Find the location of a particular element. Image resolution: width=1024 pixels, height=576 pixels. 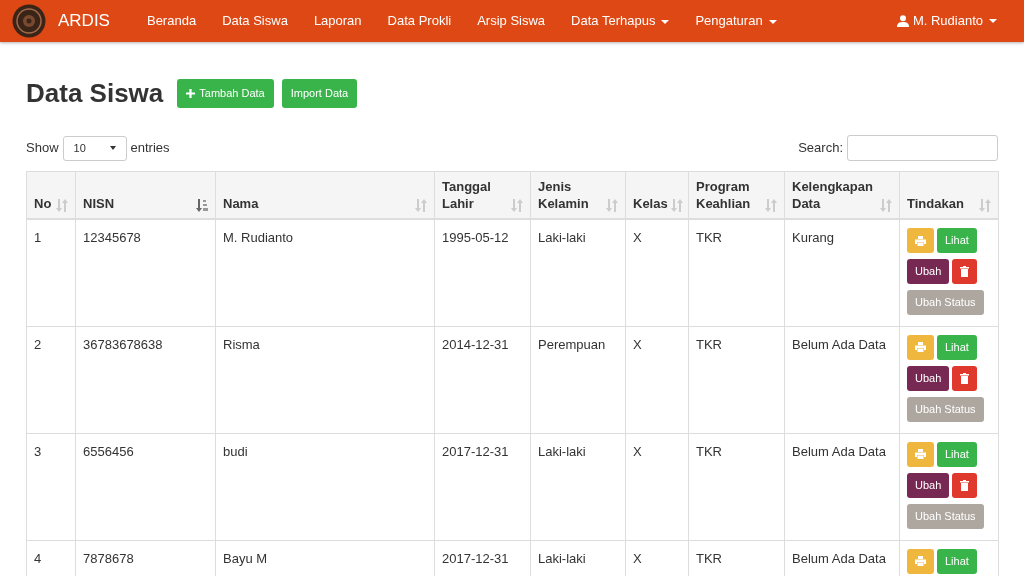

dropdown-arrow-icon is located at coordinates (112, 148).